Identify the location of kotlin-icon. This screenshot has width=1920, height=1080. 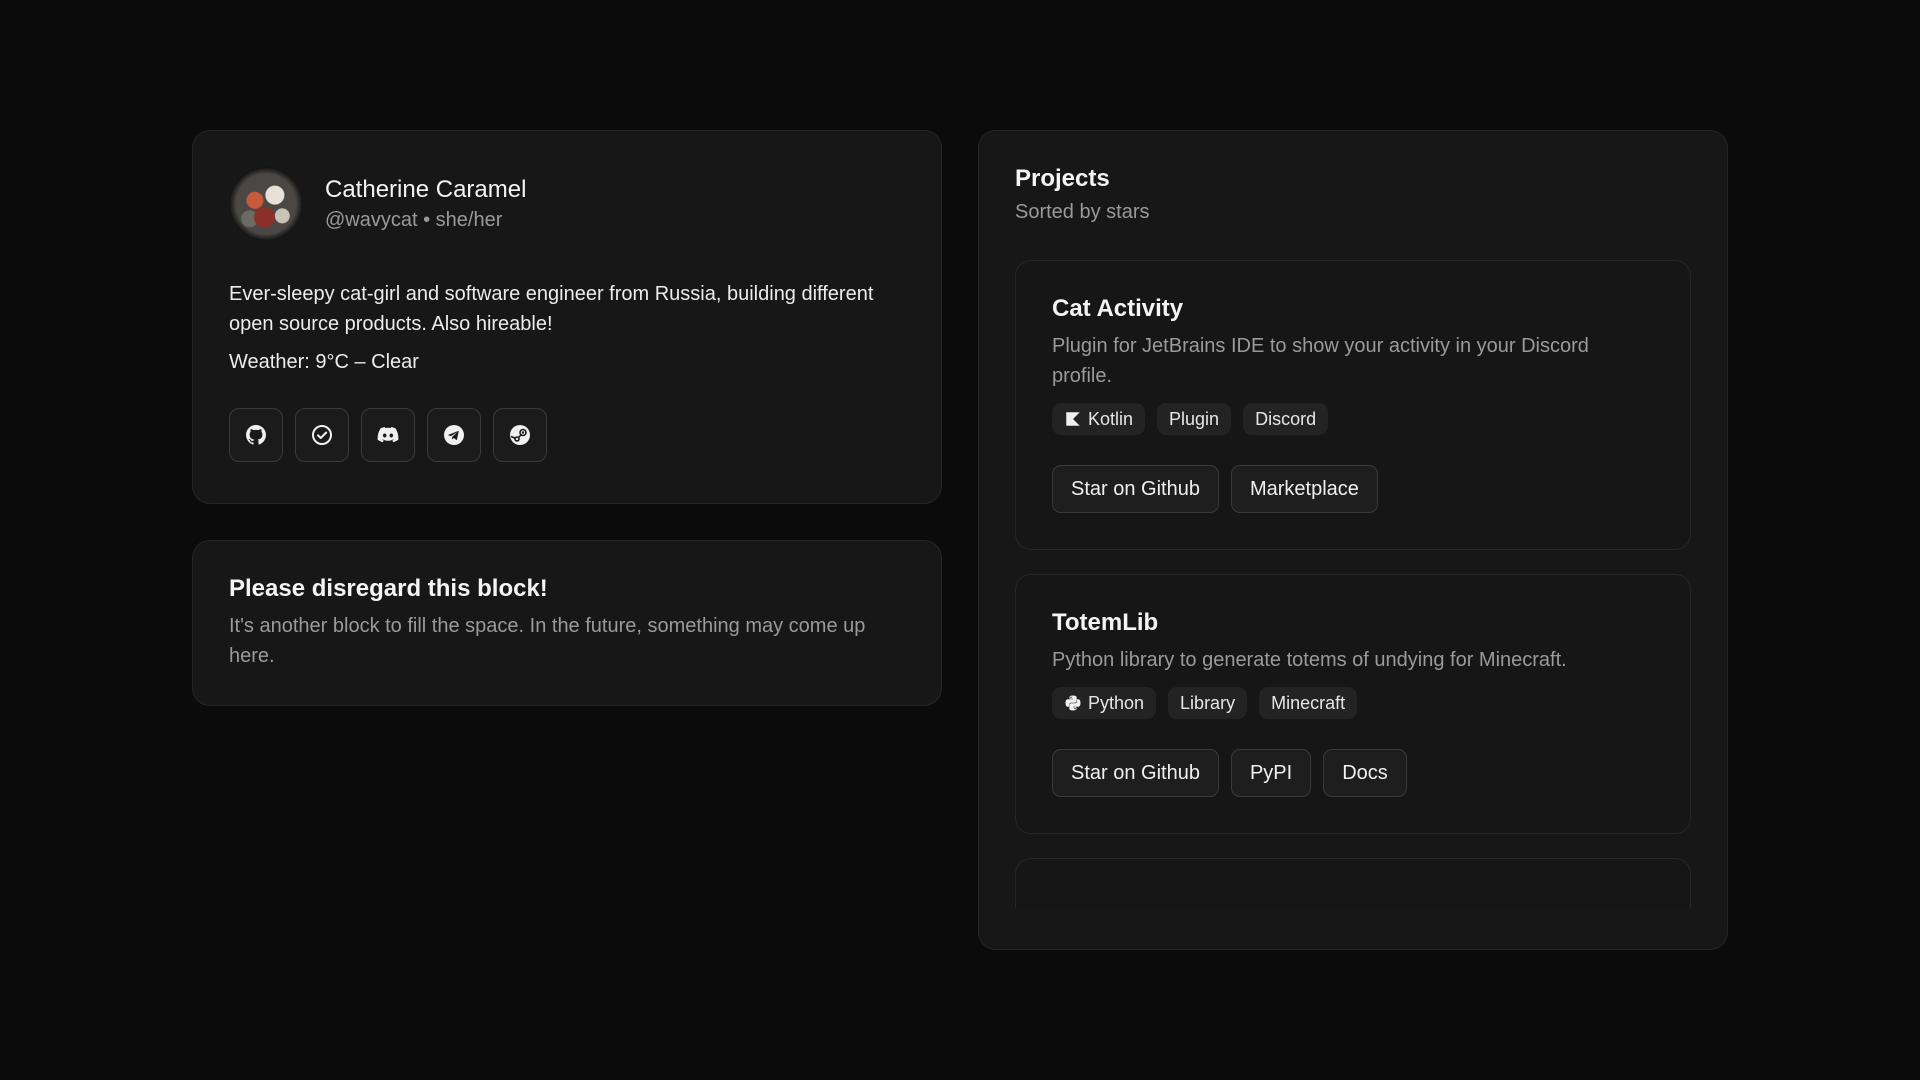
(1073, 419).